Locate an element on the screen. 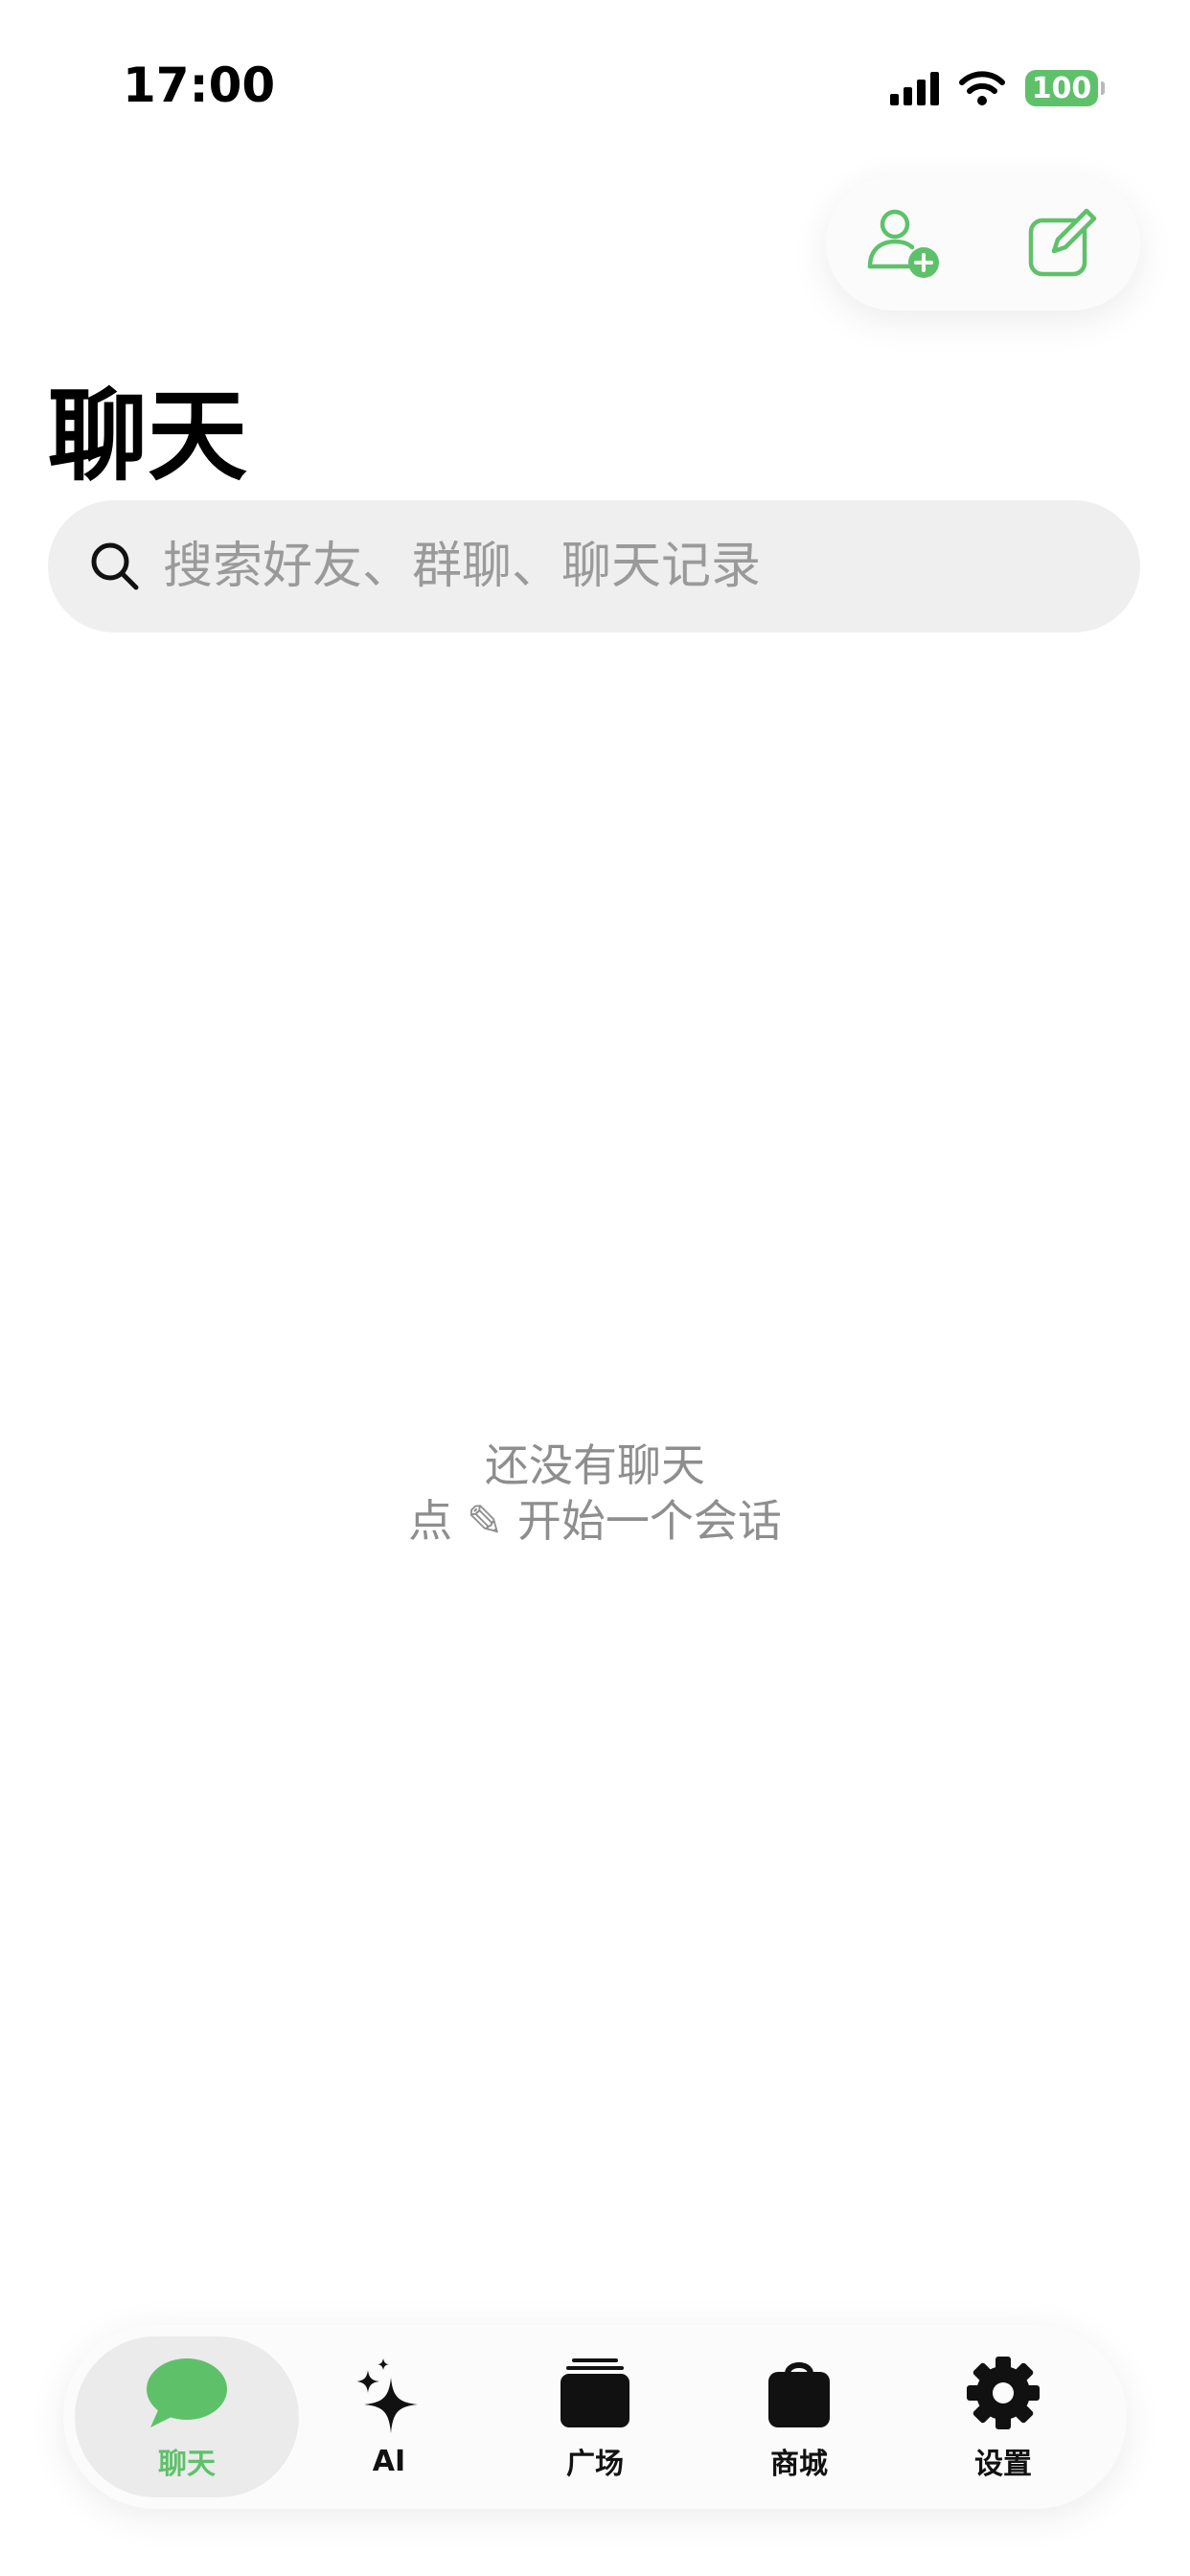 The width and height of the screenshot is (1190, 2576). tab-label: 广场 is located at coordinates (595, 2464).